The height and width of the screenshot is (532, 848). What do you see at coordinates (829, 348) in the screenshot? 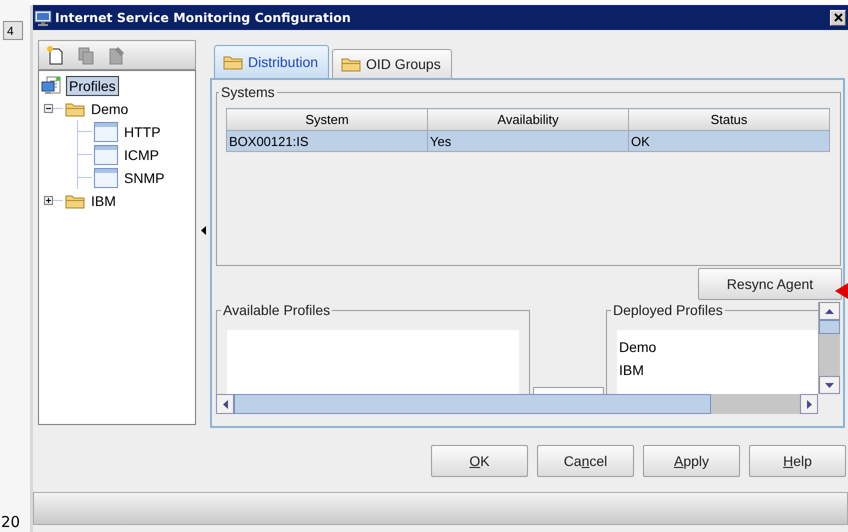
I see `vertical-scrollbar` at bounding box center [829, 348].